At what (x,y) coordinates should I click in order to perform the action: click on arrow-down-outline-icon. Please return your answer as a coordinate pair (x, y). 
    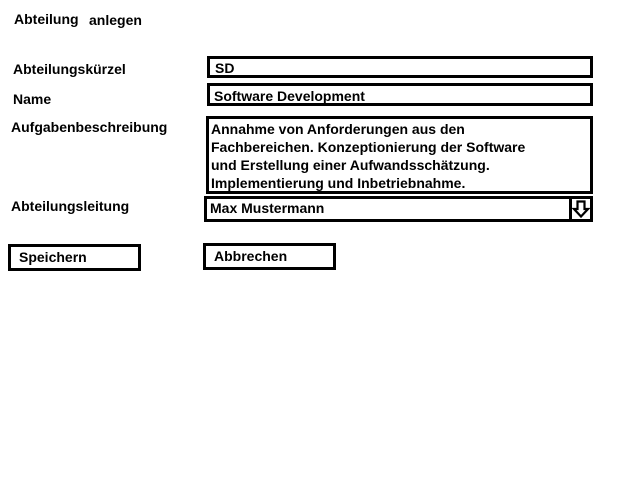
    Looking at the image, I should click on (581, 209).